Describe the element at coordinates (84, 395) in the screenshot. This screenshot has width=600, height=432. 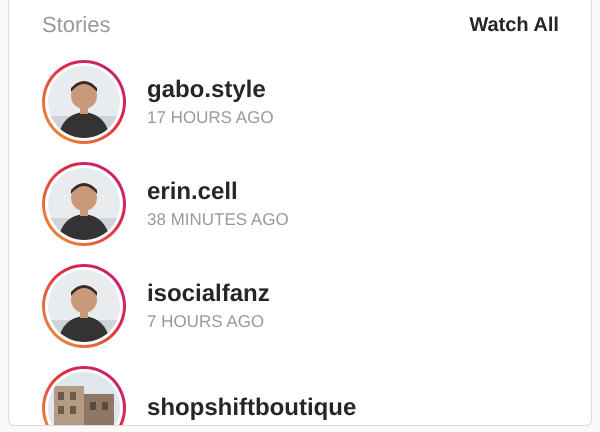
I see `story-avatar-ring` at that location.